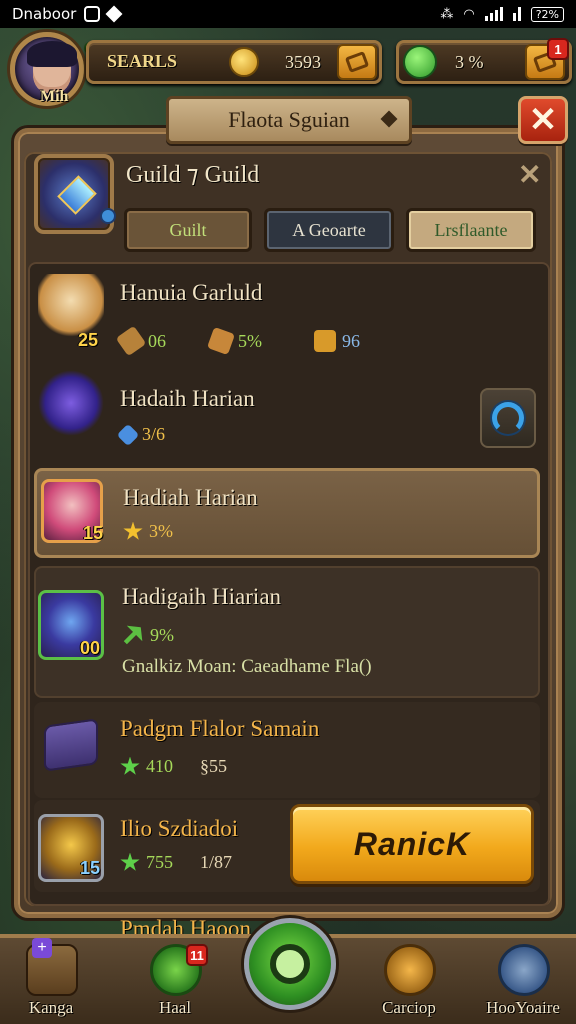  What do you see at coordinates (493, 14) in the screenshot?
I see `signal-icon` at bounding box center [493, 14].